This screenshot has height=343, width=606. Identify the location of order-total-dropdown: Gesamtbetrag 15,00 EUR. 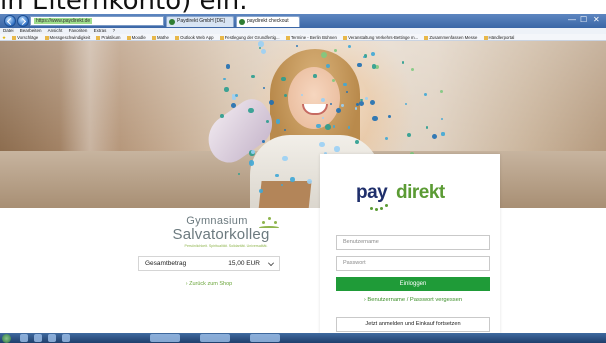
(209, 263).